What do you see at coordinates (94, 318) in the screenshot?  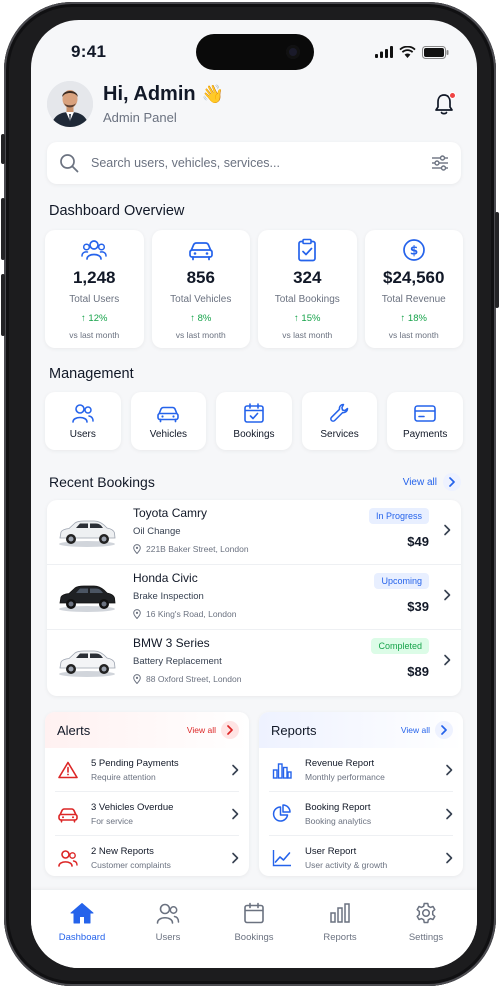 I see `stat-change: ↑ 12%` at bounding box center [94, 318].